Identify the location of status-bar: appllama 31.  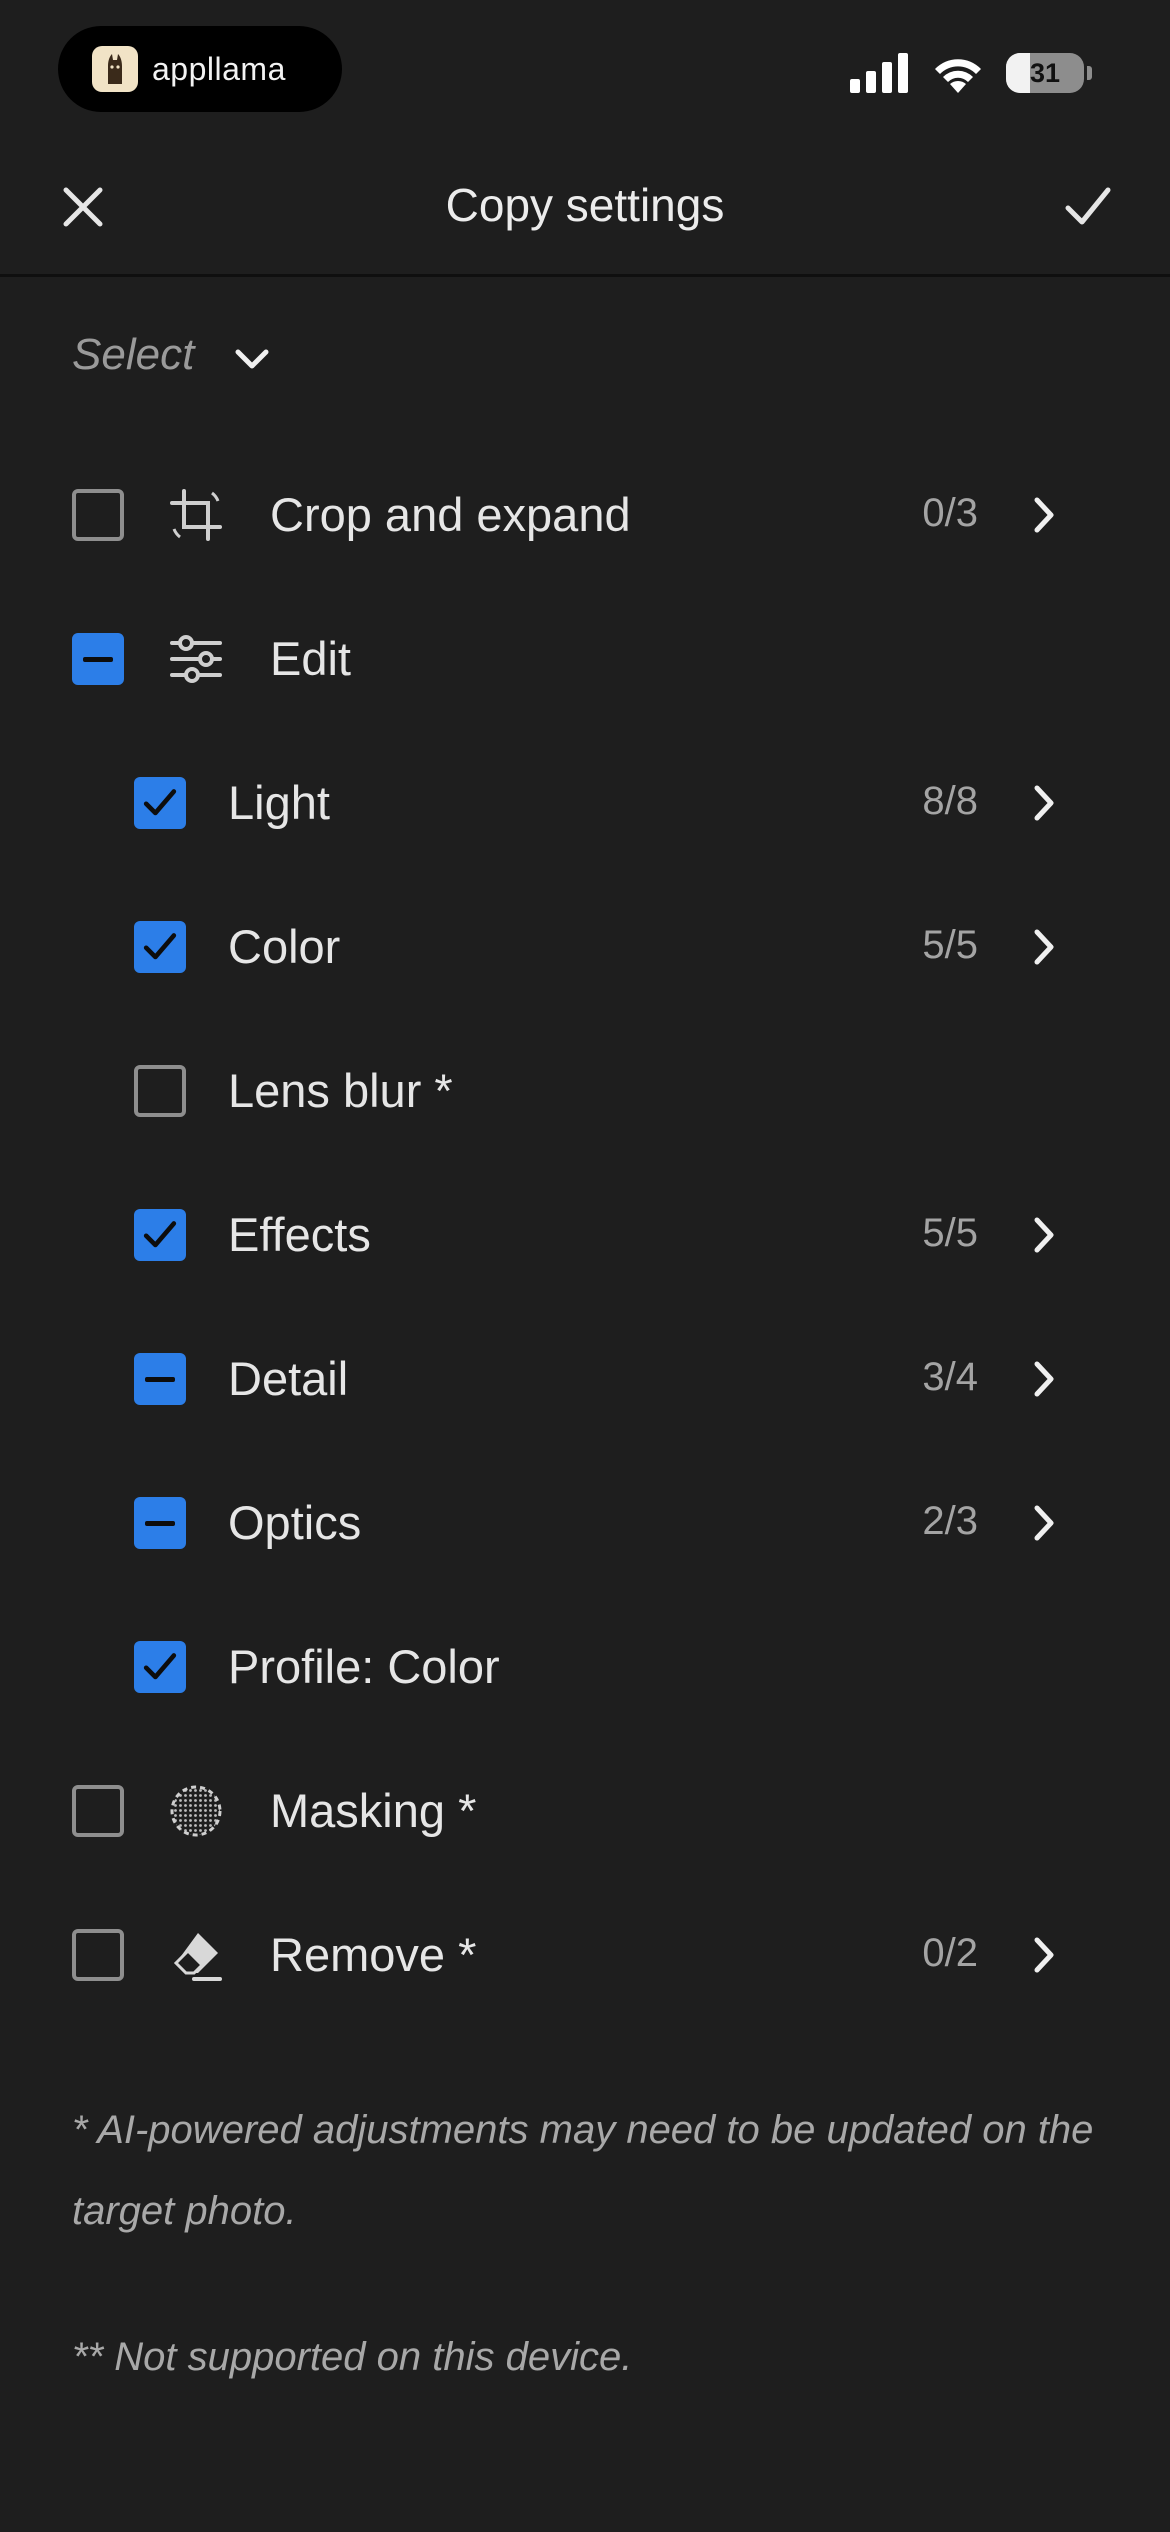
(585, 70).